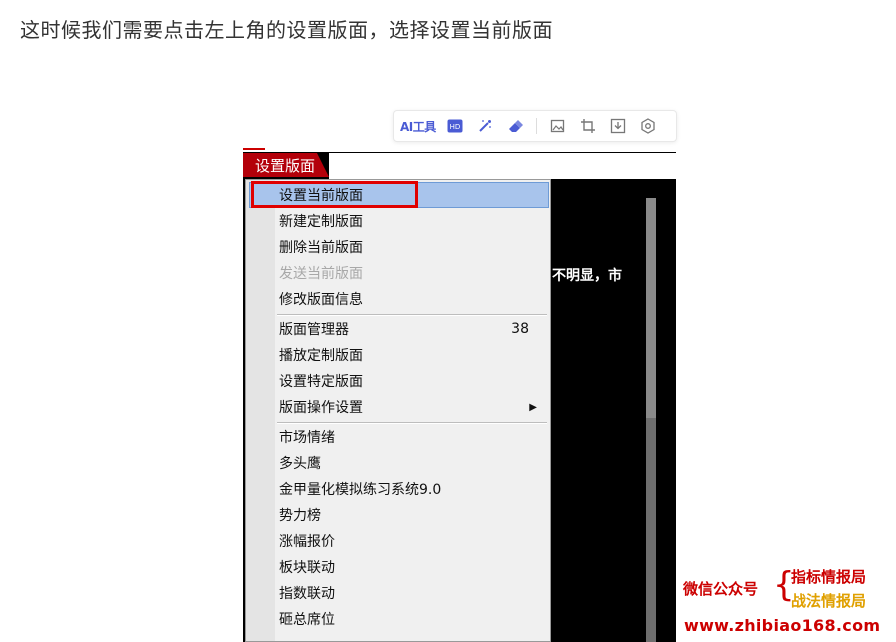  Describe the element at coordinates (412, 619) in the screenshot. I see `menu-item-total-seats: 砸总席位` at that location.